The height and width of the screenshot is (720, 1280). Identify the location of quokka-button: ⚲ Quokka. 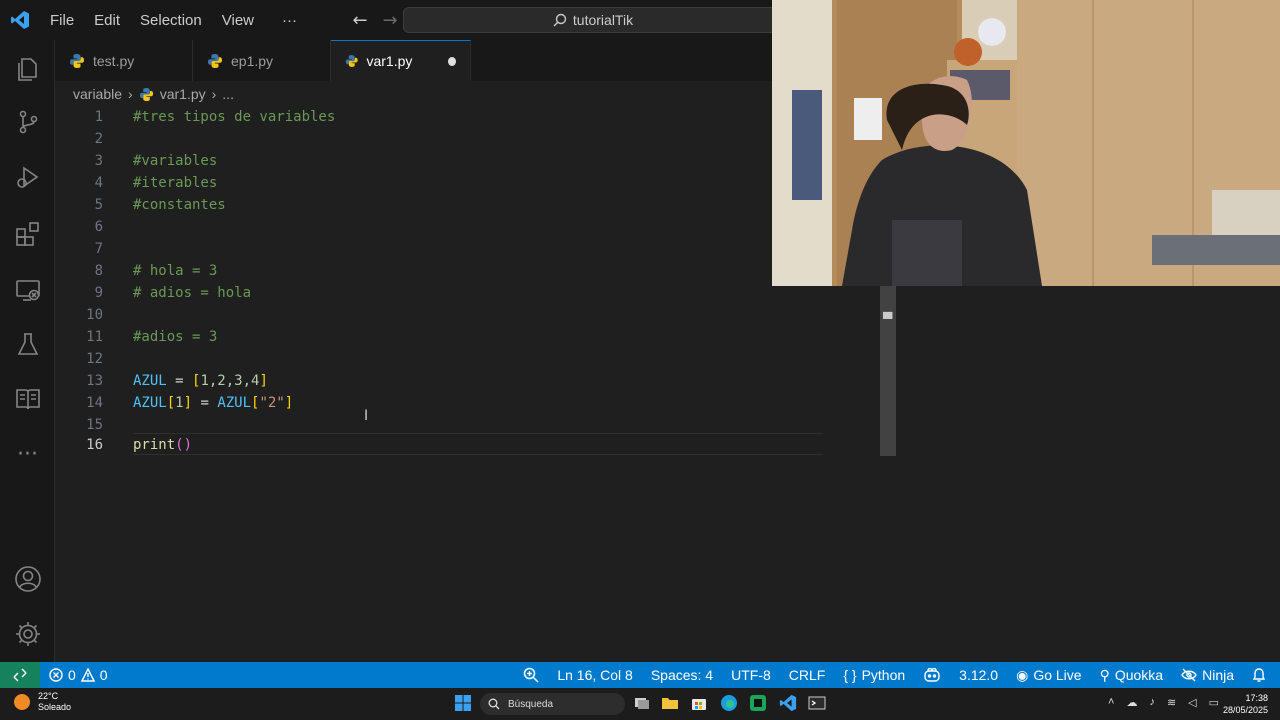
(1132, 675).